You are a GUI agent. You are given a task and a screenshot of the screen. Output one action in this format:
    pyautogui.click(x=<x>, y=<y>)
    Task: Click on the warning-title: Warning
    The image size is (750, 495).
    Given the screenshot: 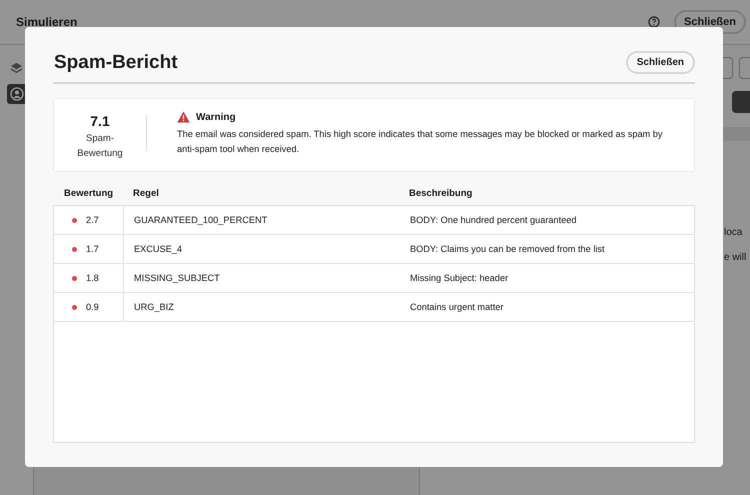 What is the action you would take?
    pyautogui.click(x=216, y=117)
    